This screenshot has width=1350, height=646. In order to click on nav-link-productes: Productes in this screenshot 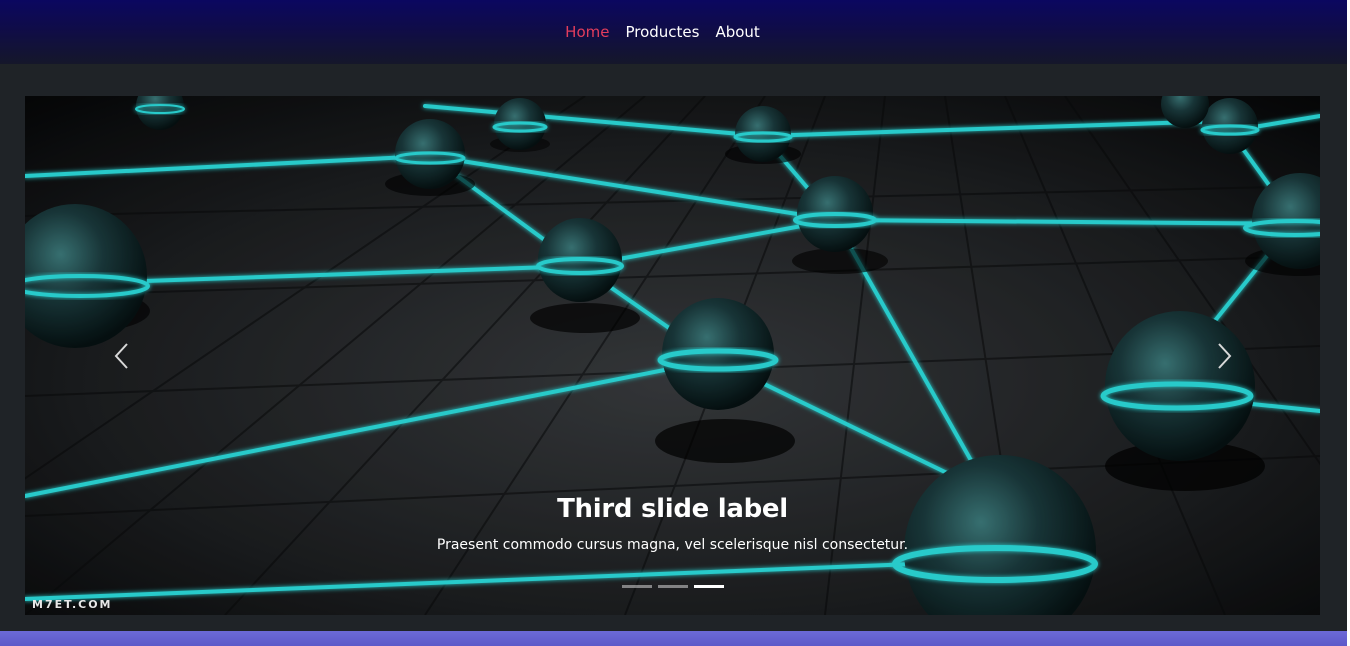, I will do `click(662, 32)`.